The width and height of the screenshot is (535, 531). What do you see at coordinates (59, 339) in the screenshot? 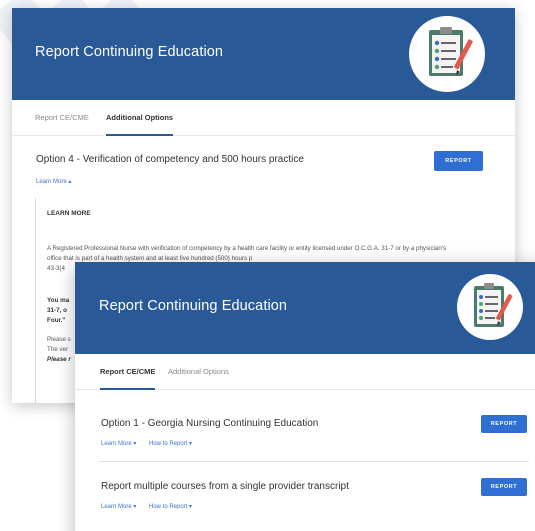
I see `note-line-1: Please s` at bounding box center [59, 339].